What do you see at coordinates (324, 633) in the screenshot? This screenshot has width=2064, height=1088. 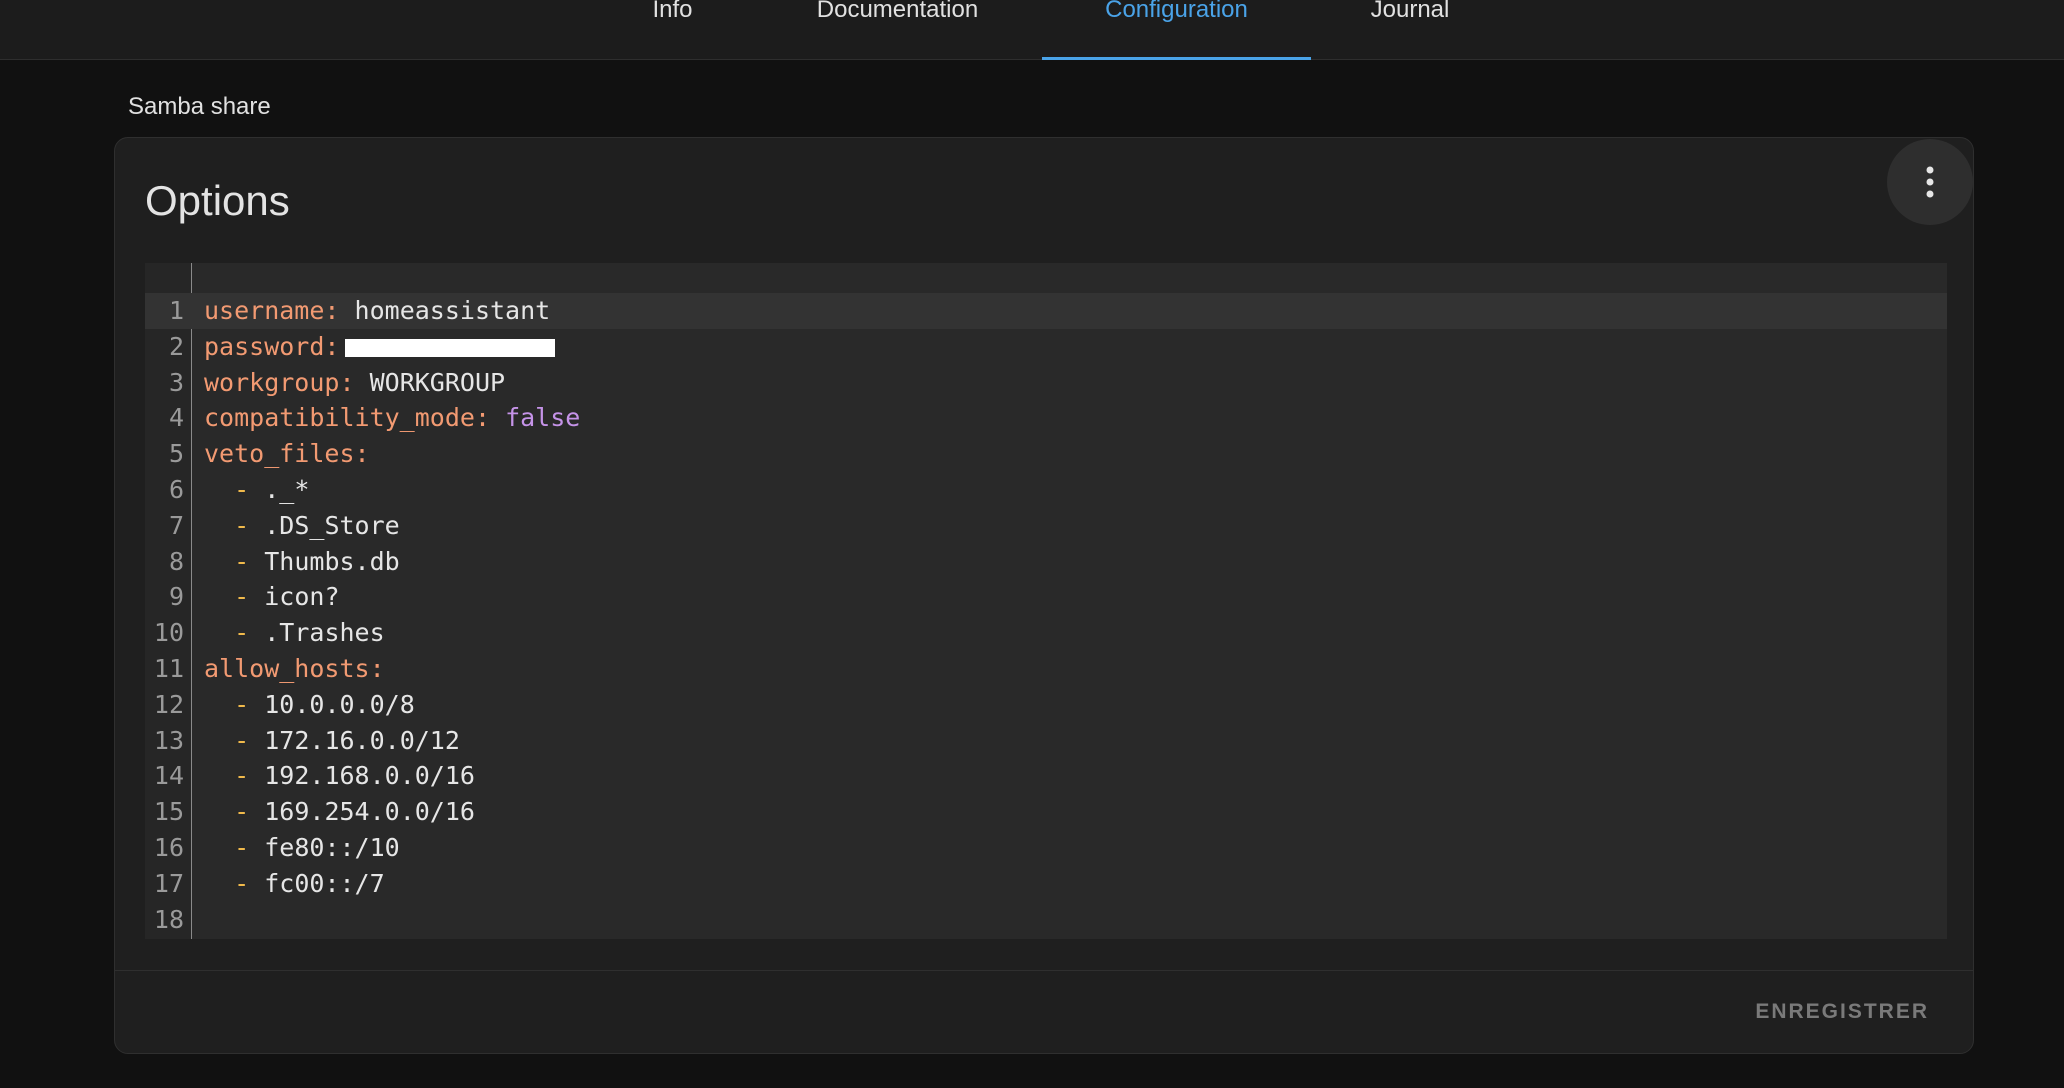 I see `yaml-list-item: .Trashes` at bounding box center [324, 633].